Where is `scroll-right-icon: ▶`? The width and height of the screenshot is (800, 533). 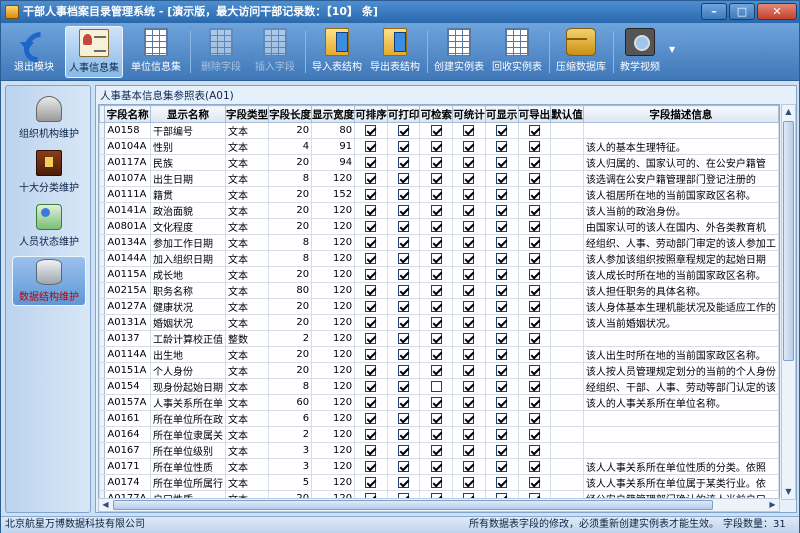 scroll-right-icon: ▶ is located at coordinates (772, 505).